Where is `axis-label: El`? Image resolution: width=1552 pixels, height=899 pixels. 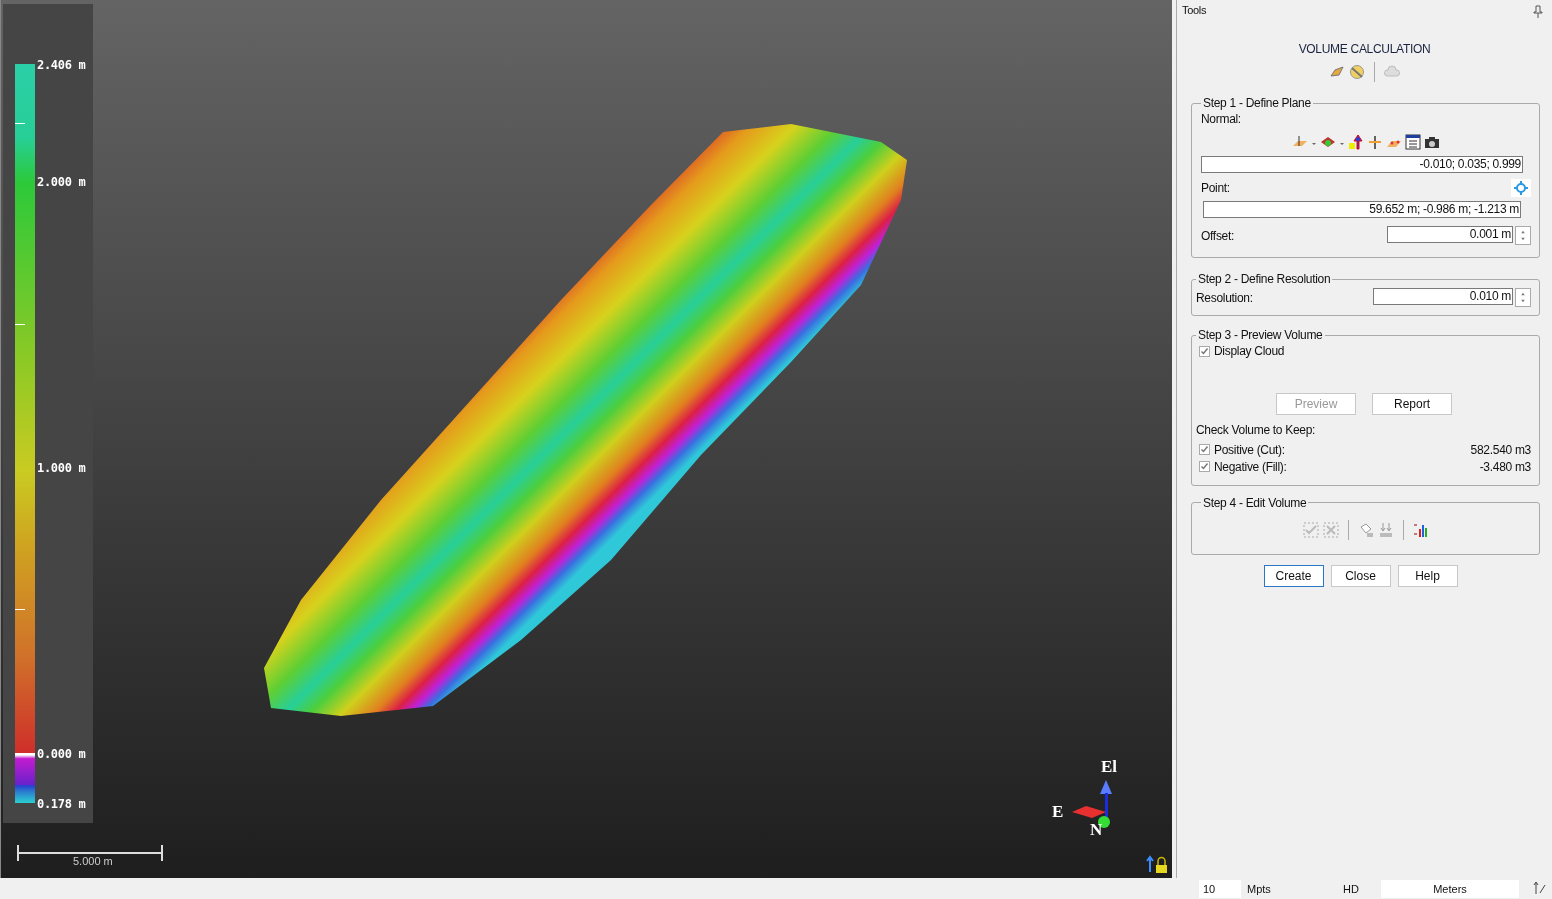 axis-label: El is located at coordinates (1109, 767).